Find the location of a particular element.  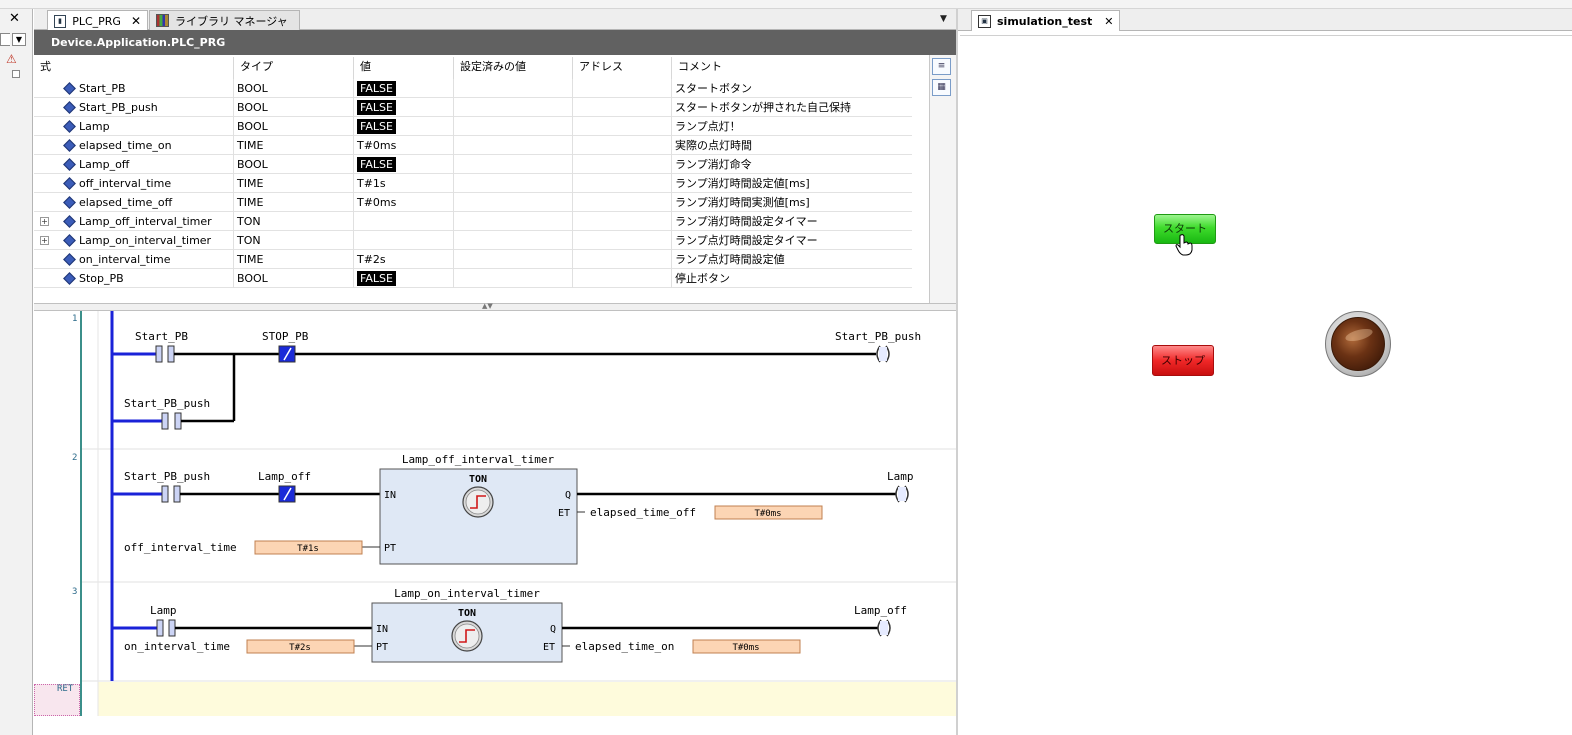

contact-lamp-off-negated is located at coordinates (287, 494).